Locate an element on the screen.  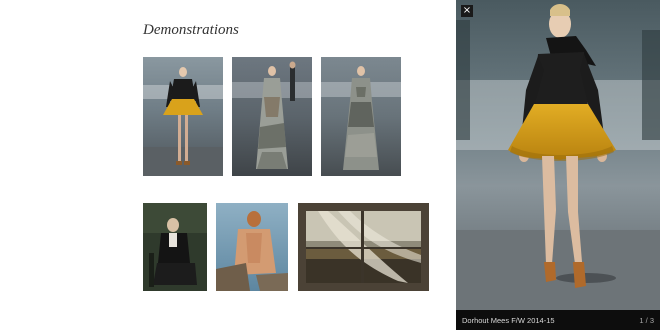
thumbnail-bather-painting is located at coordinates (252, 247).